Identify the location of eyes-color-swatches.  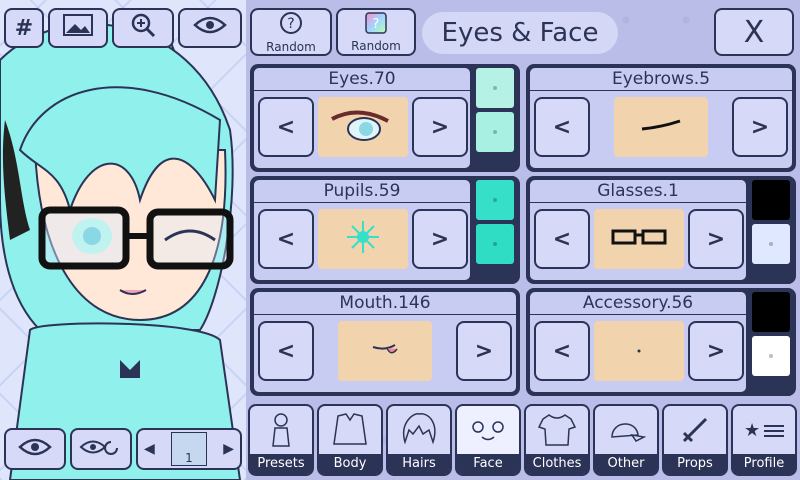
(495, 118).